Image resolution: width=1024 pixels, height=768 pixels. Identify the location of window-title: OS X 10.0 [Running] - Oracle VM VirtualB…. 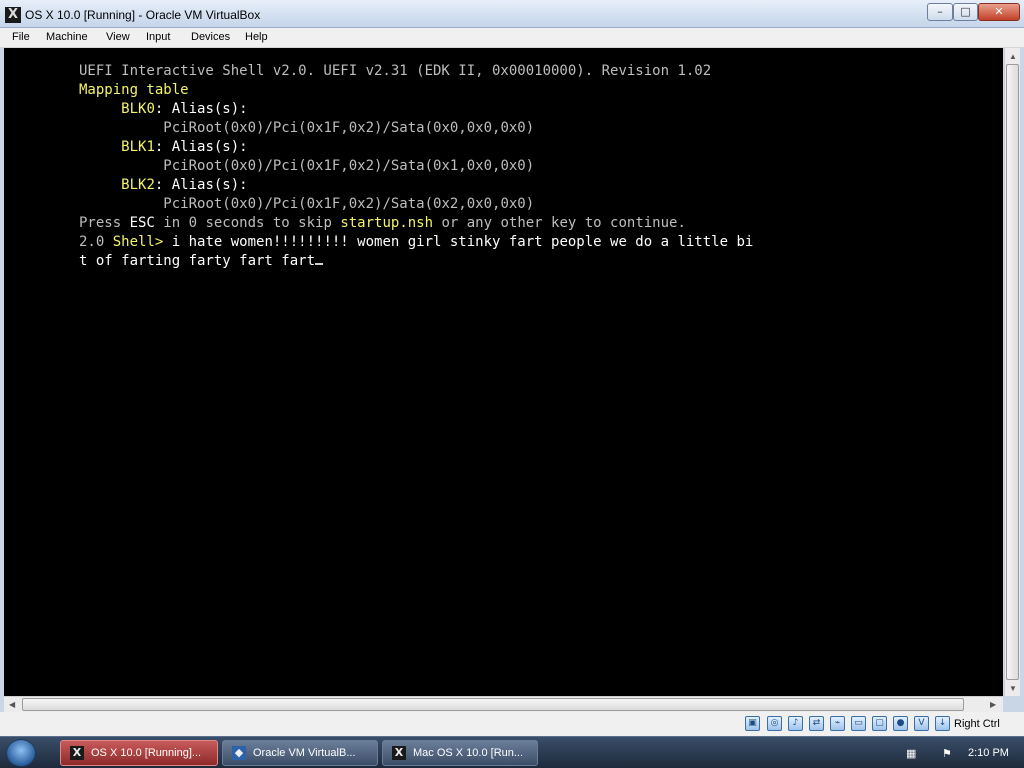
(143, 15).